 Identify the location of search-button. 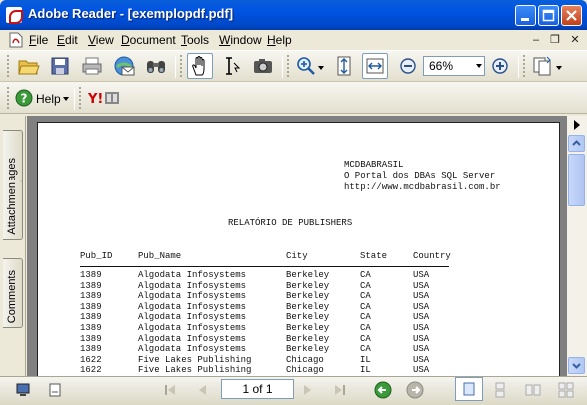
(156, 66).